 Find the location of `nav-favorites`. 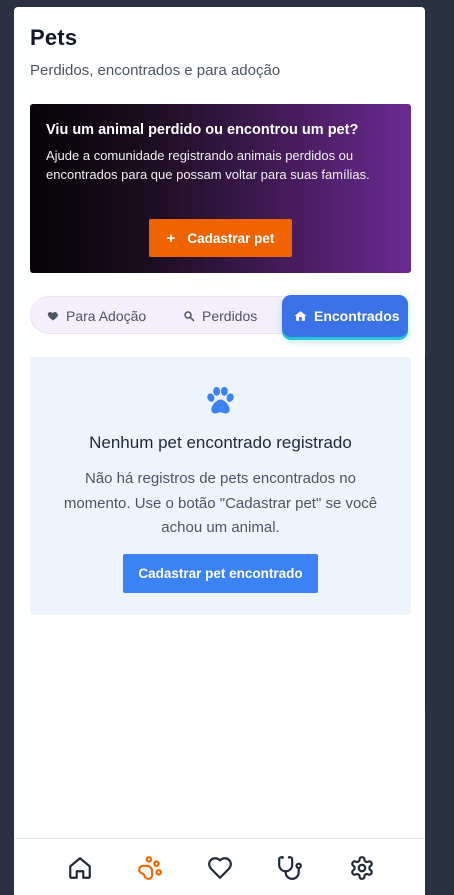

nav-favorites is located at coordinates (220, 870).